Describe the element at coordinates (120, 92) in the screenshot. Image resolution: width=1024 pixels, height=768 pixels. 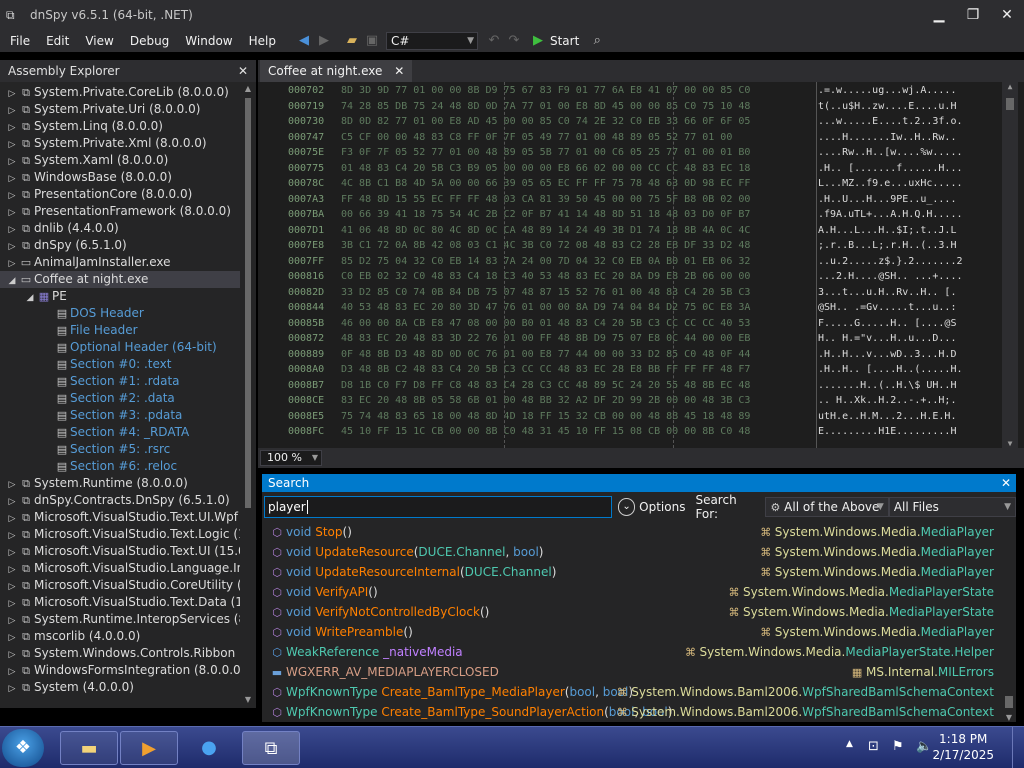
I see `tree-item: ▷ ⧉ System.Private.CoreLib (8.0.0.0)` at that location.